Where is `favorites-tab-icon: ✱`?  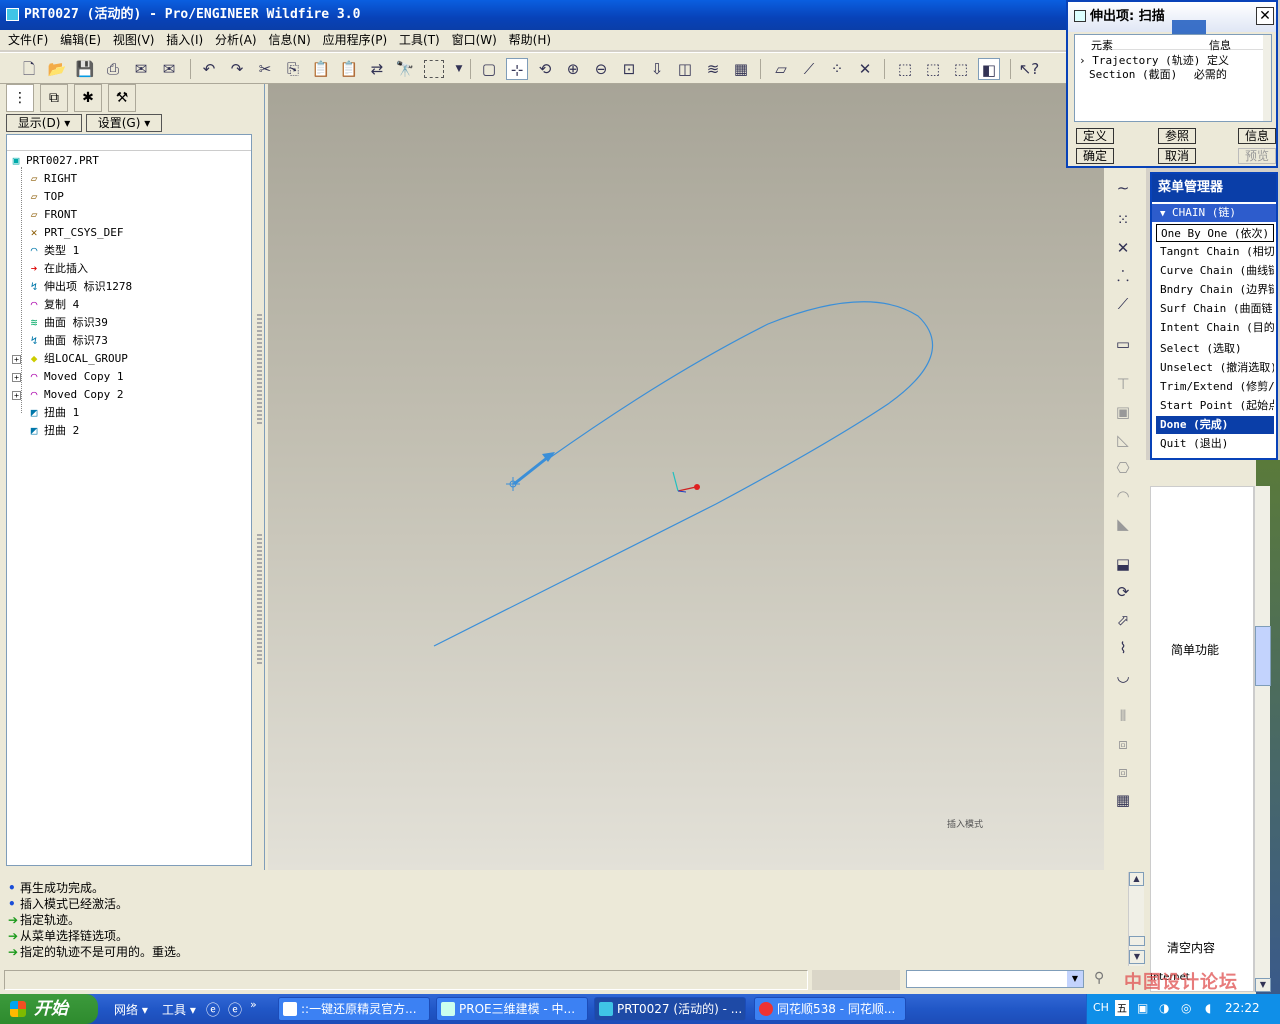 favorites-tab-icon: ✱ is located at coordinates (88, 98).